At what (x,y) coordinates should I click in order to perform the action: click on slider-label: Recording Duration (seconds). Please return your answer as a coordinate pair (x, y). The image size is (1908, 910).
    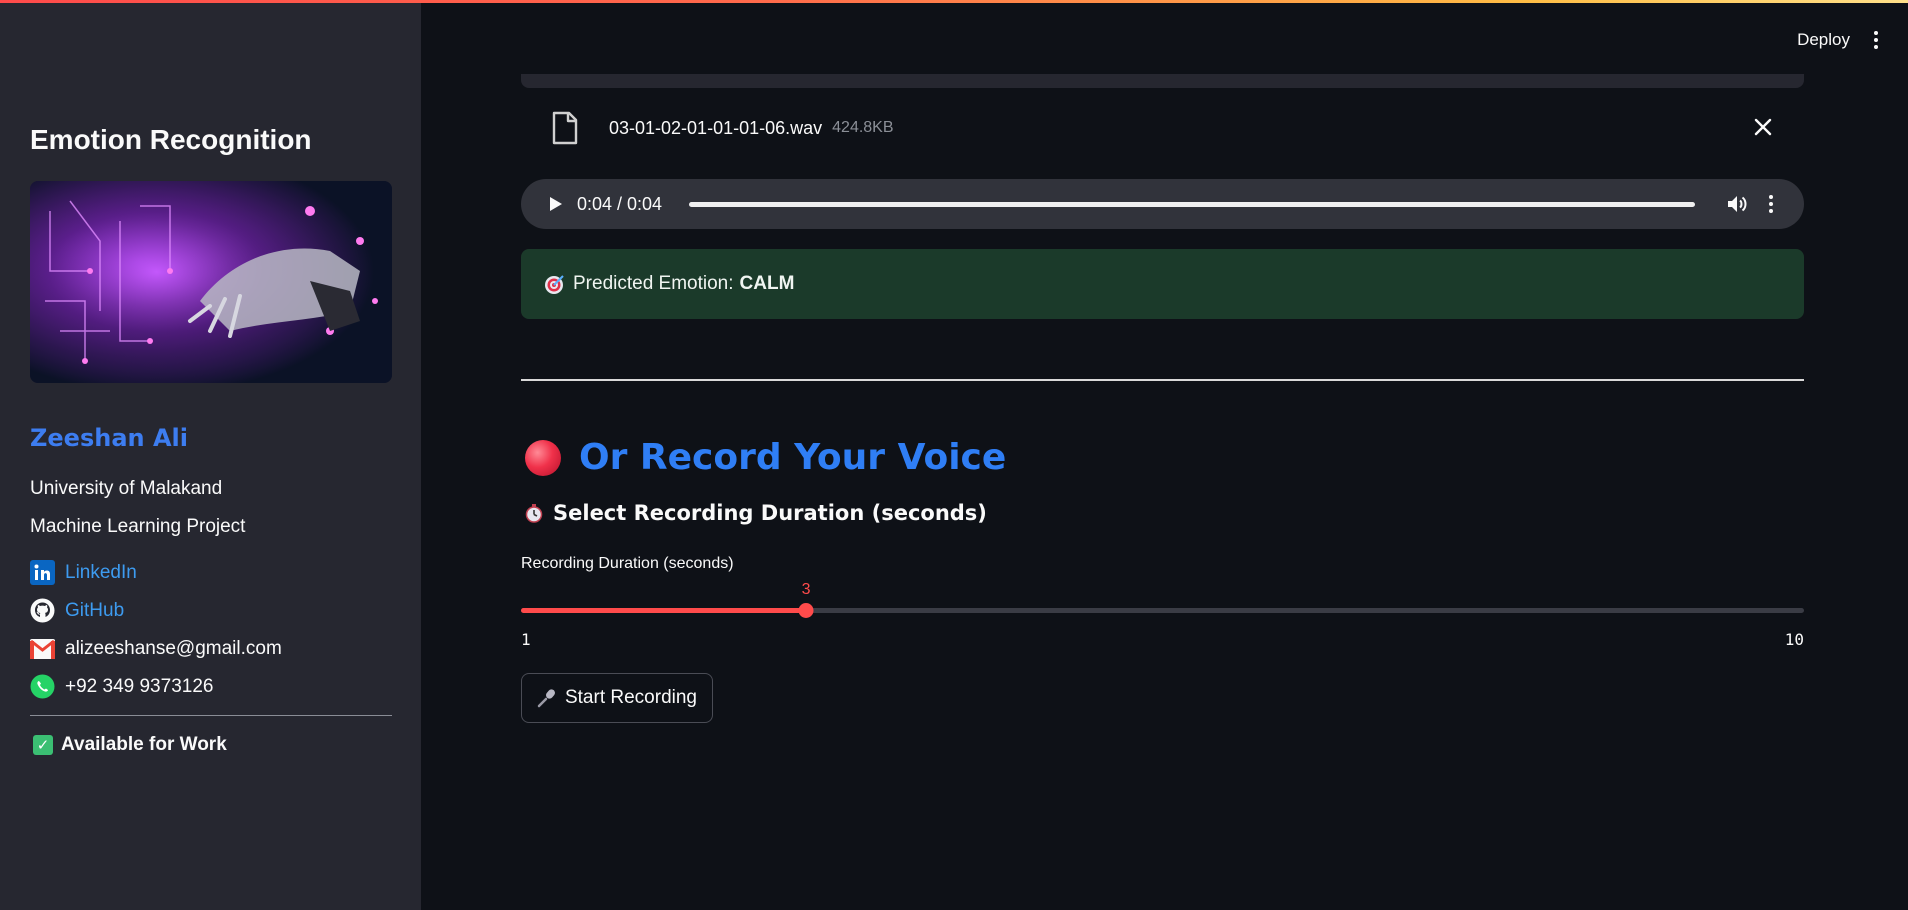
    Looking at the image, I should click on (627, 563).